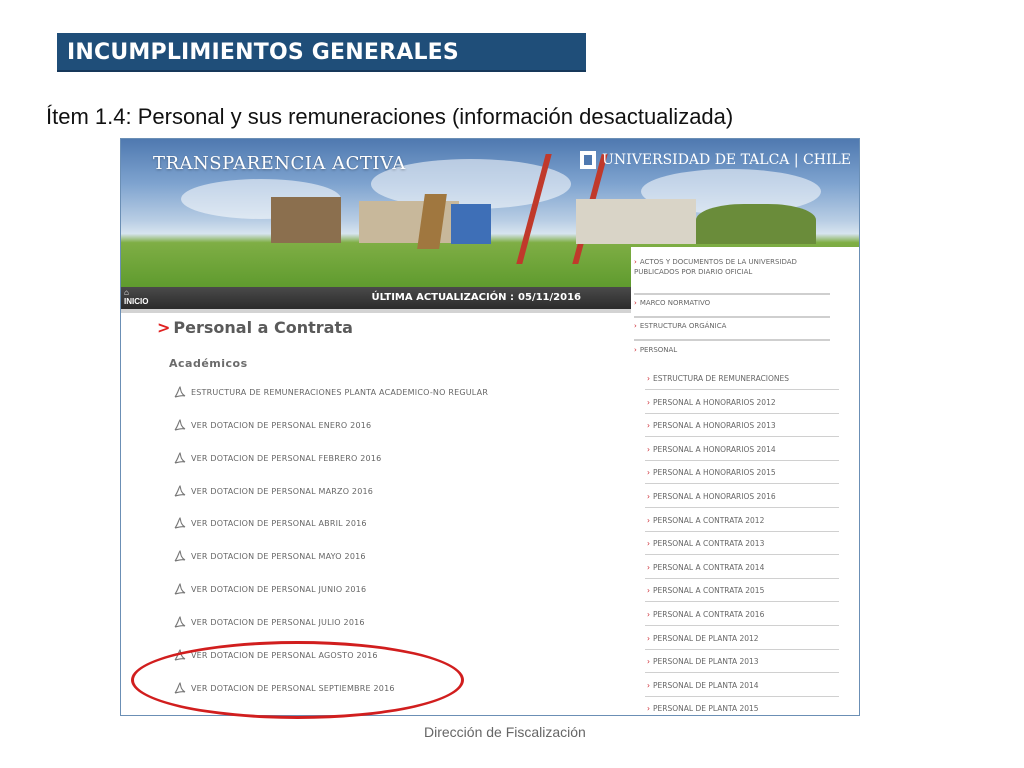 Image resolution: width=1024 pixels, height=768 pixels. What do you see at coordinates (706, 614) in the screenshot?
I see `sidebar-subitem-label: › PERSONAL A CONTRATA 2016` at bounding box center [706, 614].